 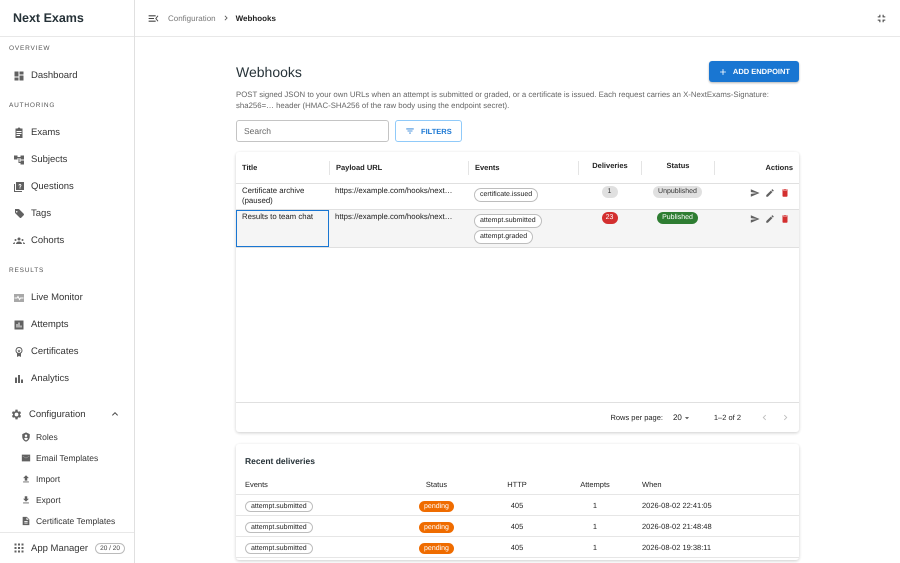 I want to click on nav-item: Export, so click(x=67, y=499).